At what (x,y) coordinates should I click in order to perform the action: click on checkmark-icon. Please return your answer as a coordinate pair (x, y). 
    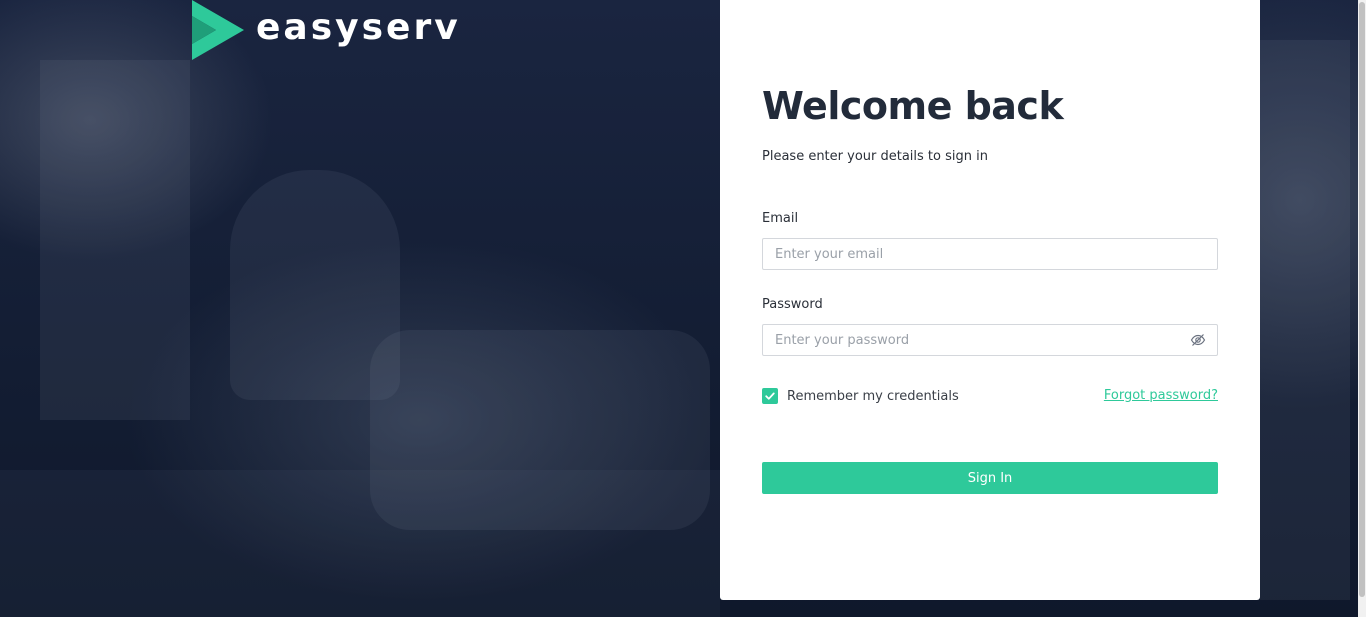
    Looking at the image, I should click on (770, 396).